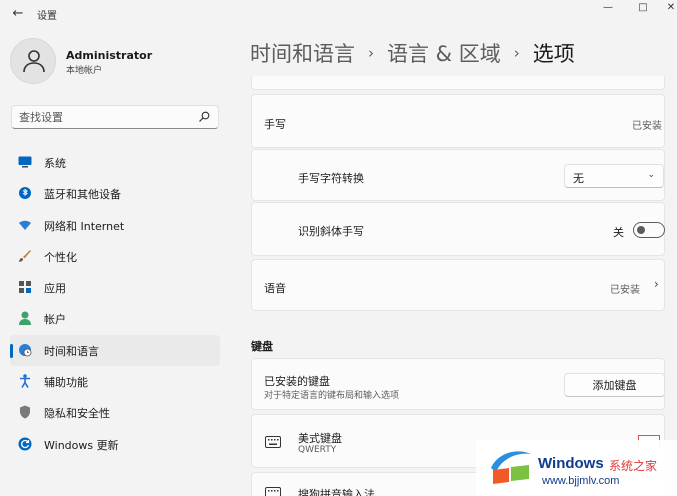 The image size is (677, 496). I want to click on watermark: Windows 系统之家 www.bjjmlv.com, so click(576, 468).